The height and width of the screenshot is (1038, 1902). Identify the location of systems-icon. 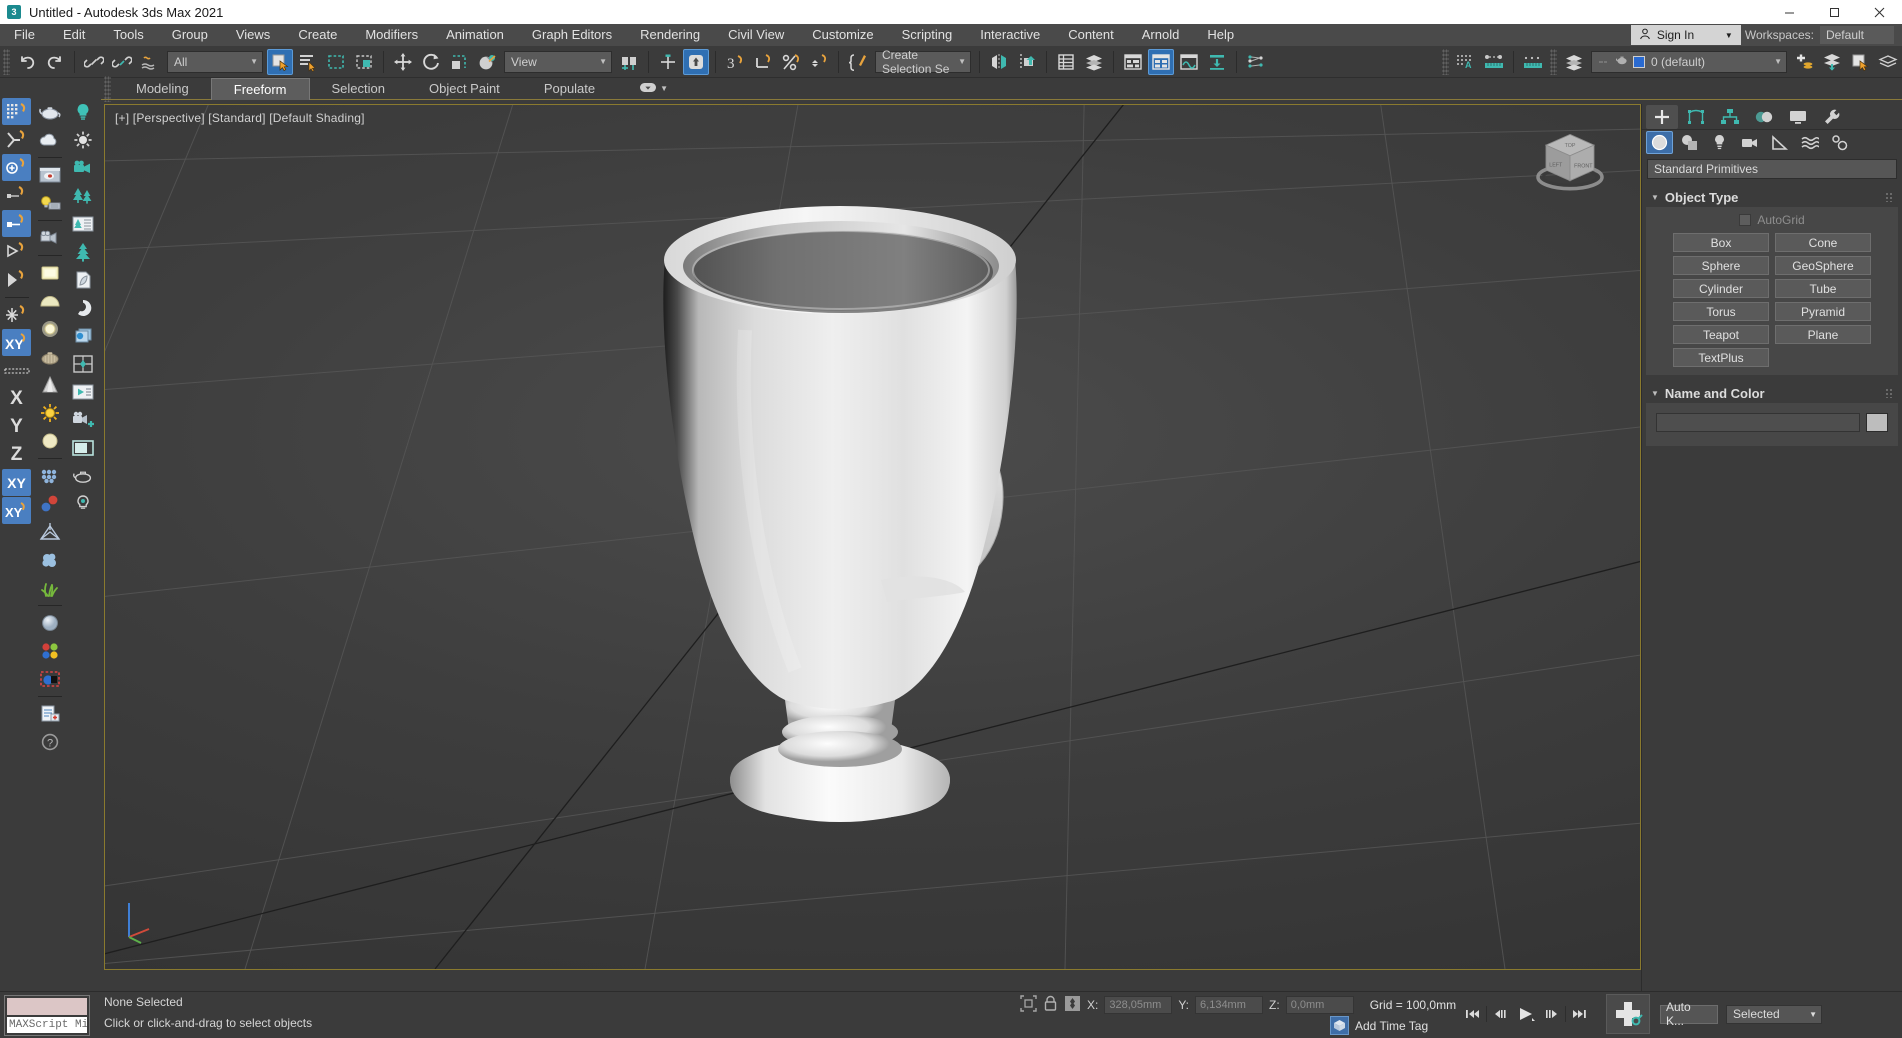
(1839, 142).